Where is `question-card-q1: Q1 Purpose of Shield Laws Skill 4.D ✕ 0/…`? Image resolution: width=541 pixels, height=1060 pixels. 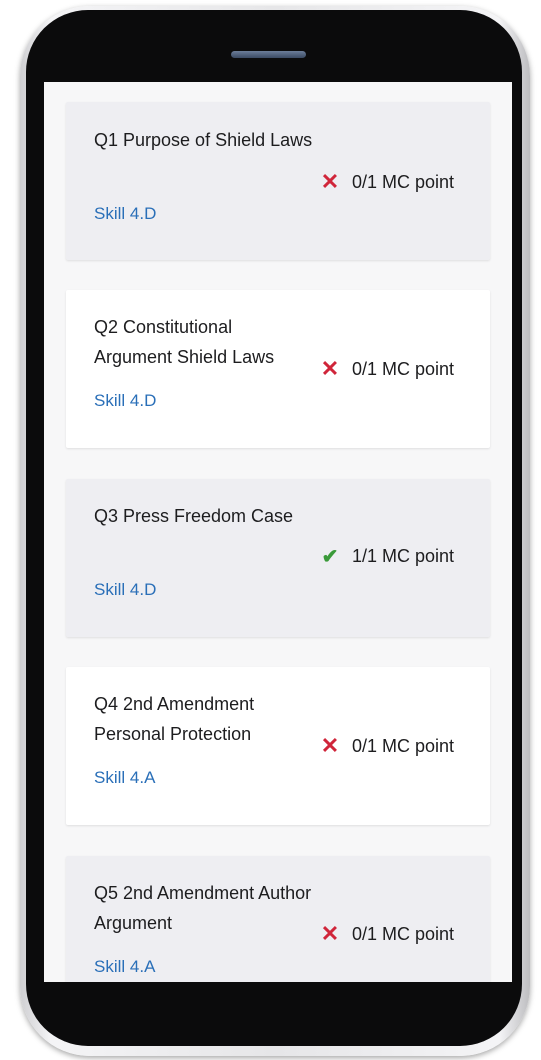 question-card-q1: Q1 Purpose of Shield Laws Skill 4.D ✕ 0/… is located at coordinates (278, 181).